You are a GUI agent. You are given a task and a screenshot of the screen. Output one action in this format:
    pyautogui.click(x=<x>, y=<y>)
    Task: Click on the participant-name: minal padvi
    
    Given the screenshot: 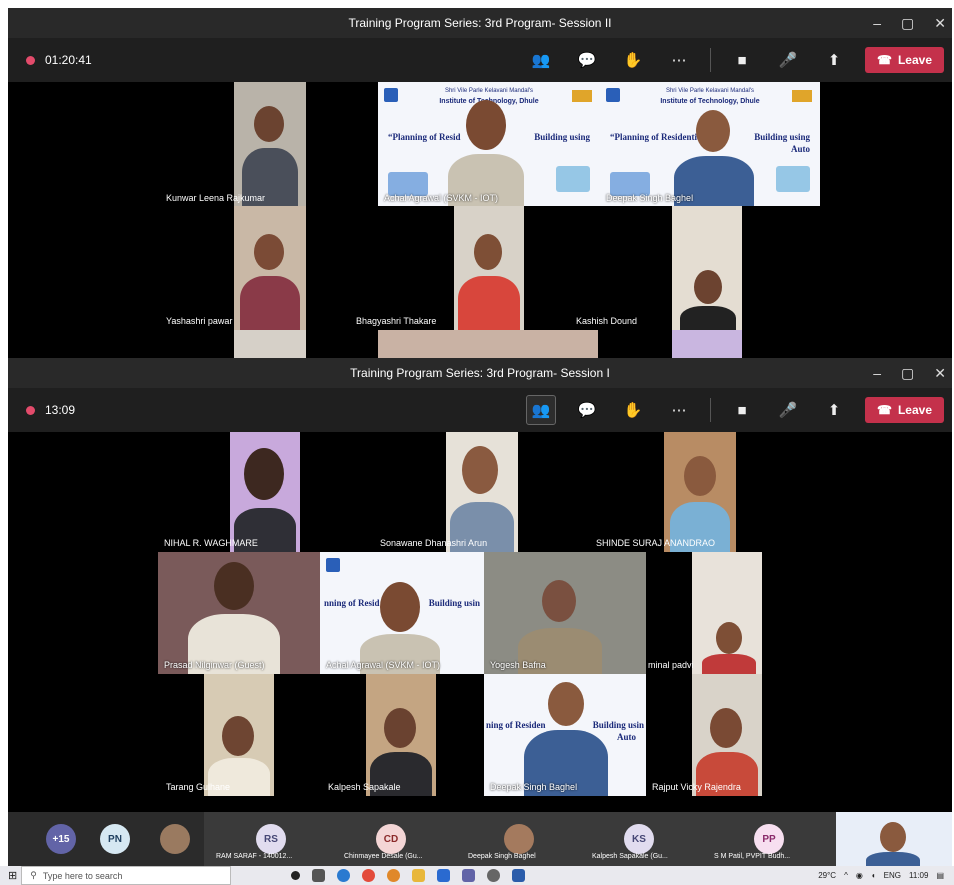 What is the action you would take?
    pyautogui.click(x=671, y=665)
    